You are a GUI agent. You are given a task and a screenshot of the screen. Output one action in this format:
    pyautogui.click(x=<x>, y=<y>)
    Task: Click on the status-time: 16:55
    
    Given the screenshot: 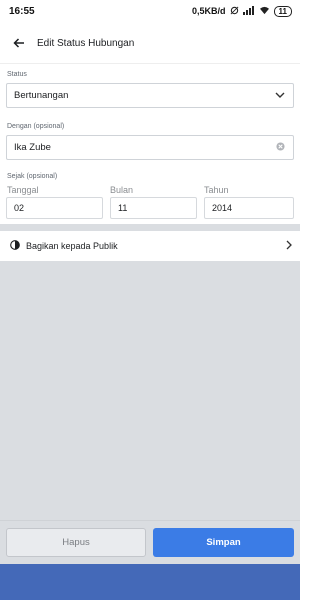 What is the action you would take?
    pyautogui.click(x=22, y=11)
    